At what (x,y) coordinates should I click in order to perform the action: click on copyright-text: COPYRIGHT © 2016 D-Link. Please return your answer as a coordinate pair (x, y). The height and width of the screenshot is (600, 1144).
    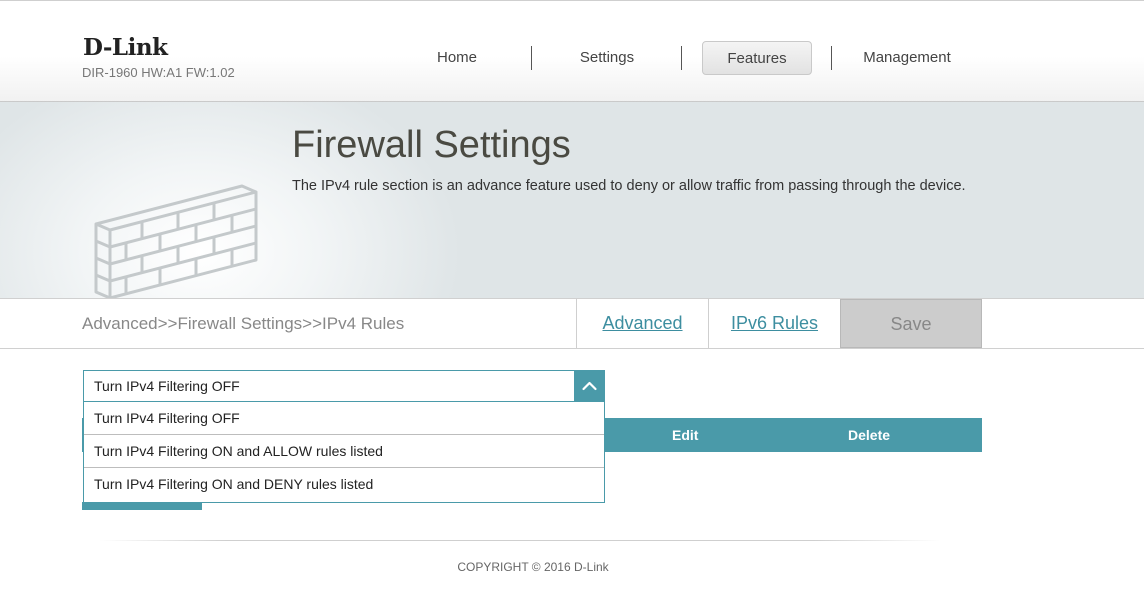
    Looking at the image, I should click on (533, 567).